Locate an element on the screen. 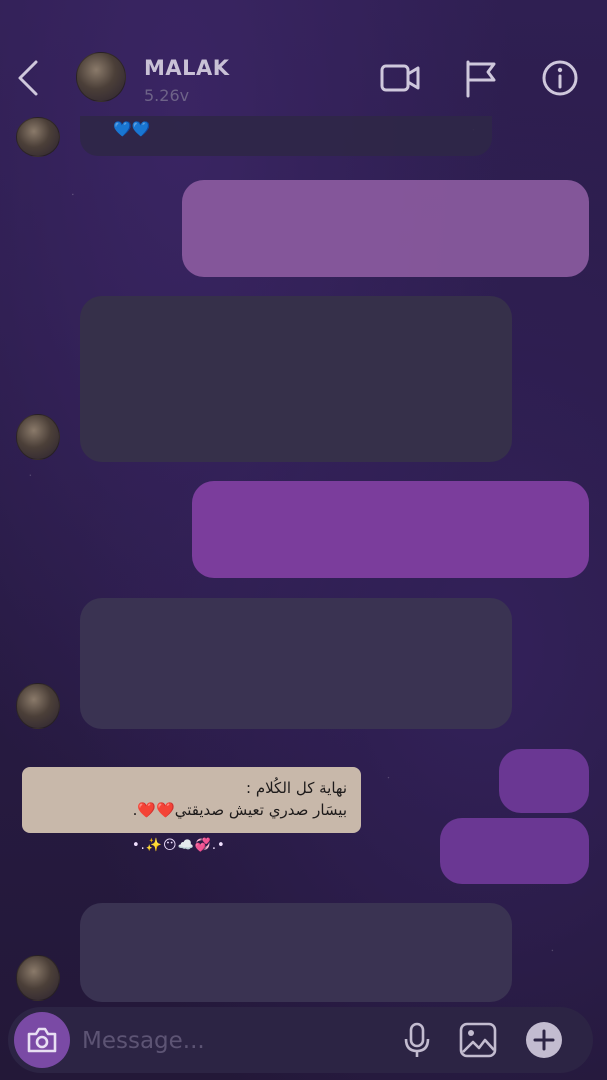 This screenshot has width=607, height=1080. caption-line: بيسَار صدري تعيش صديقتي❤️❤️. is located at coordinates (239, 810).